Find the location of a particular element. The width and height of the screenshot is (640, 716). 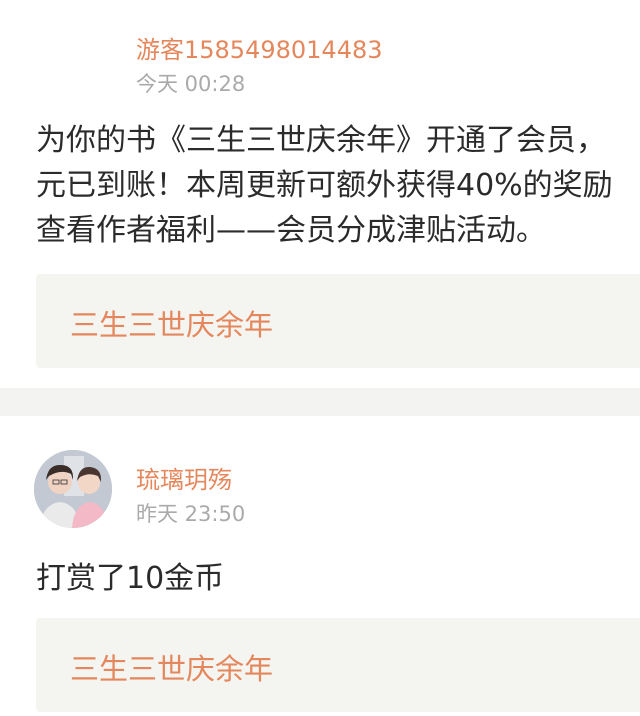

post-message-line: 为你的书《三生三世庆余年》开通了会员， is located at coordinates (321, 140).